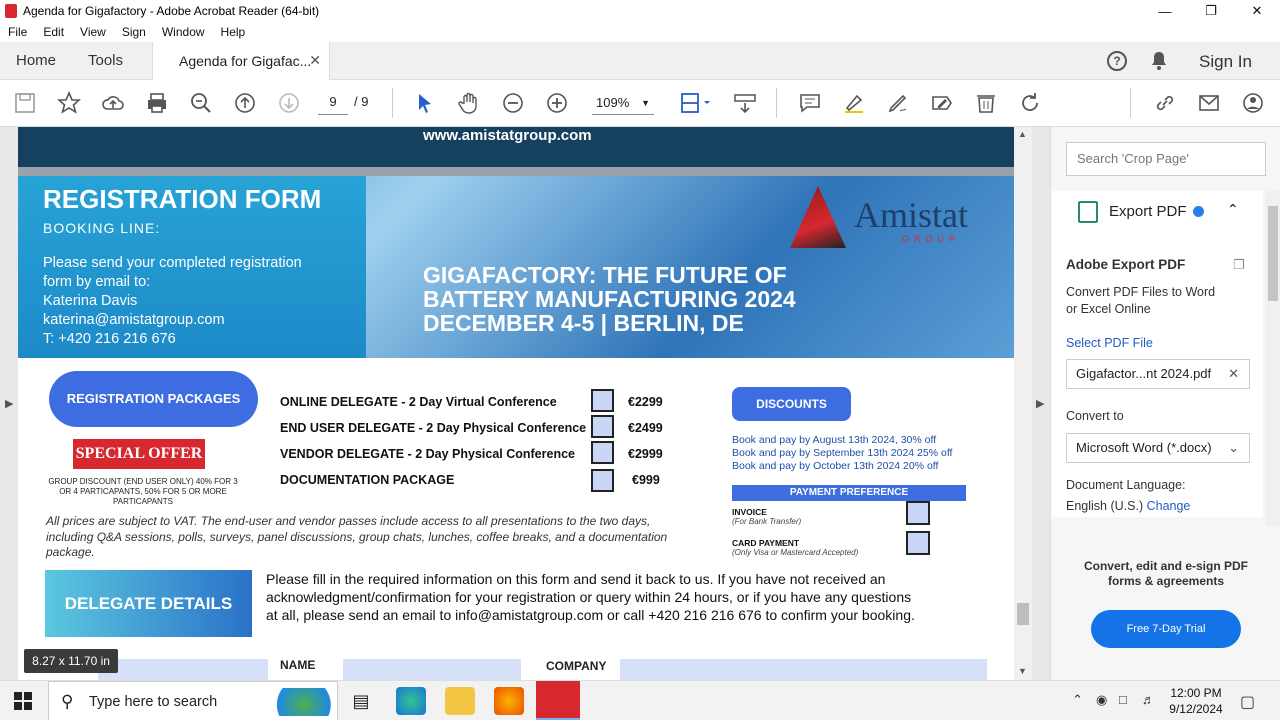 Image resolution: width=1280 pixels, height=720 pixels. I want to click on panel-scrollbar-thumb, so click(1273, 253).